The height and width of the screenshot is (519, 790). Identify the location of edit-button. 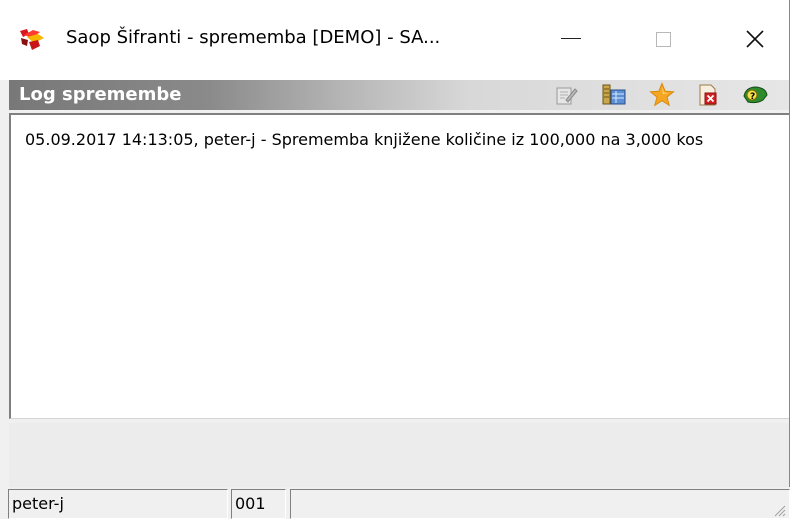
(566, 95).